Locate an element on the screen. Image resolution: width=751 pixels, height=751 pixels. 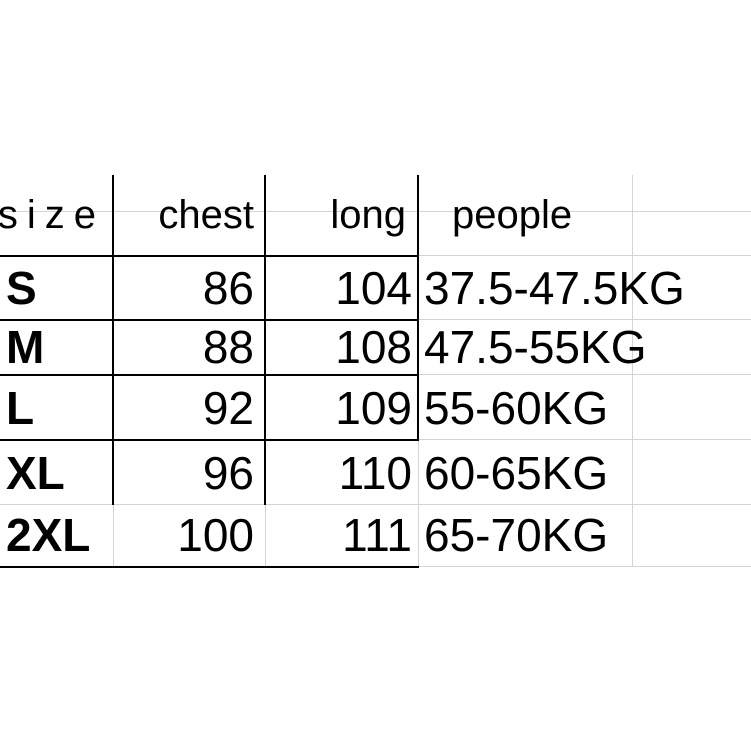
table-cell-size: 2XL is located at coordinates (48, 535).